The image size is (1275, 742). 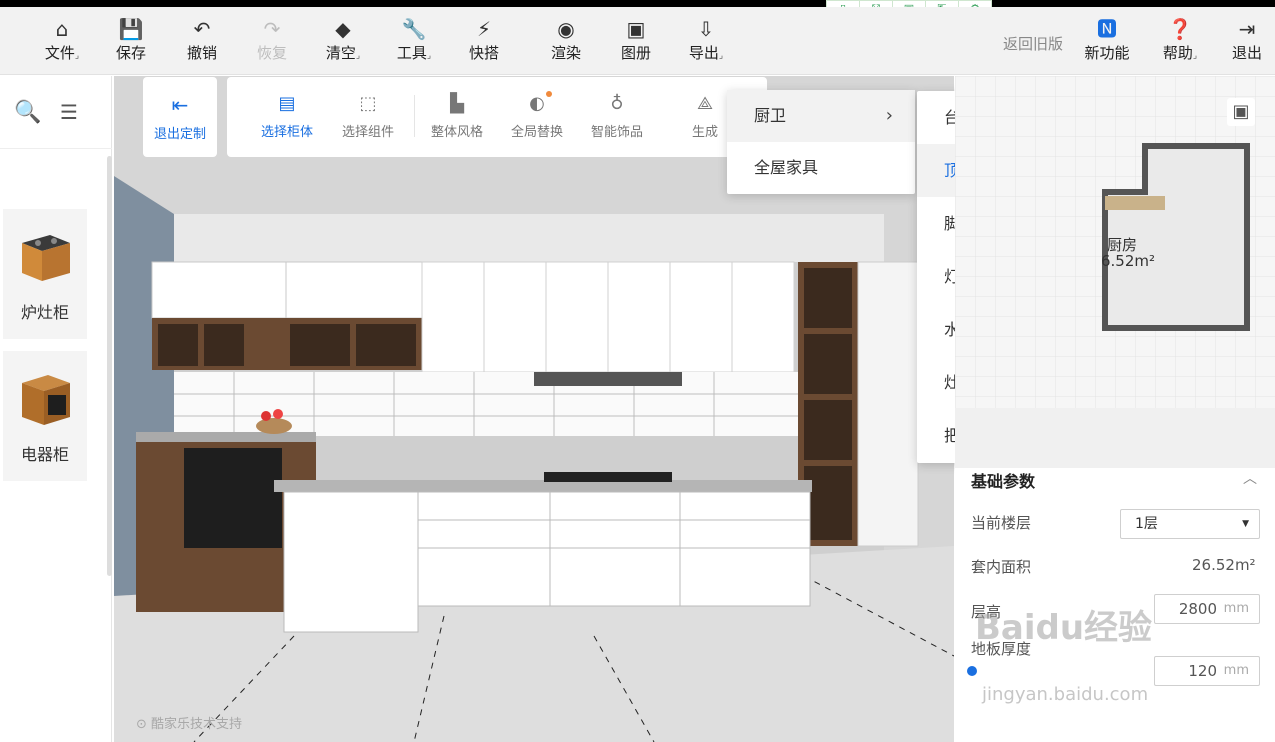 I want to click on generate-dropdown-menu: 厨卫 › 全屋家具, so click(x=821, y=142).